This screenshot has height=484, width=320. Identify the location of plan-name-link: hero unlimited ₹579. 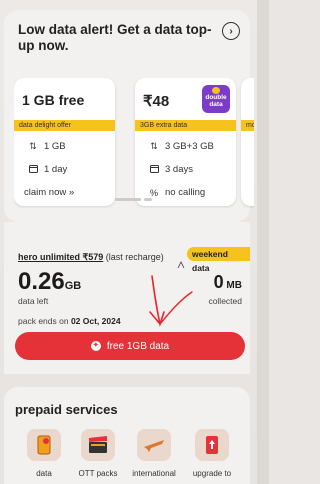
(60, 257).